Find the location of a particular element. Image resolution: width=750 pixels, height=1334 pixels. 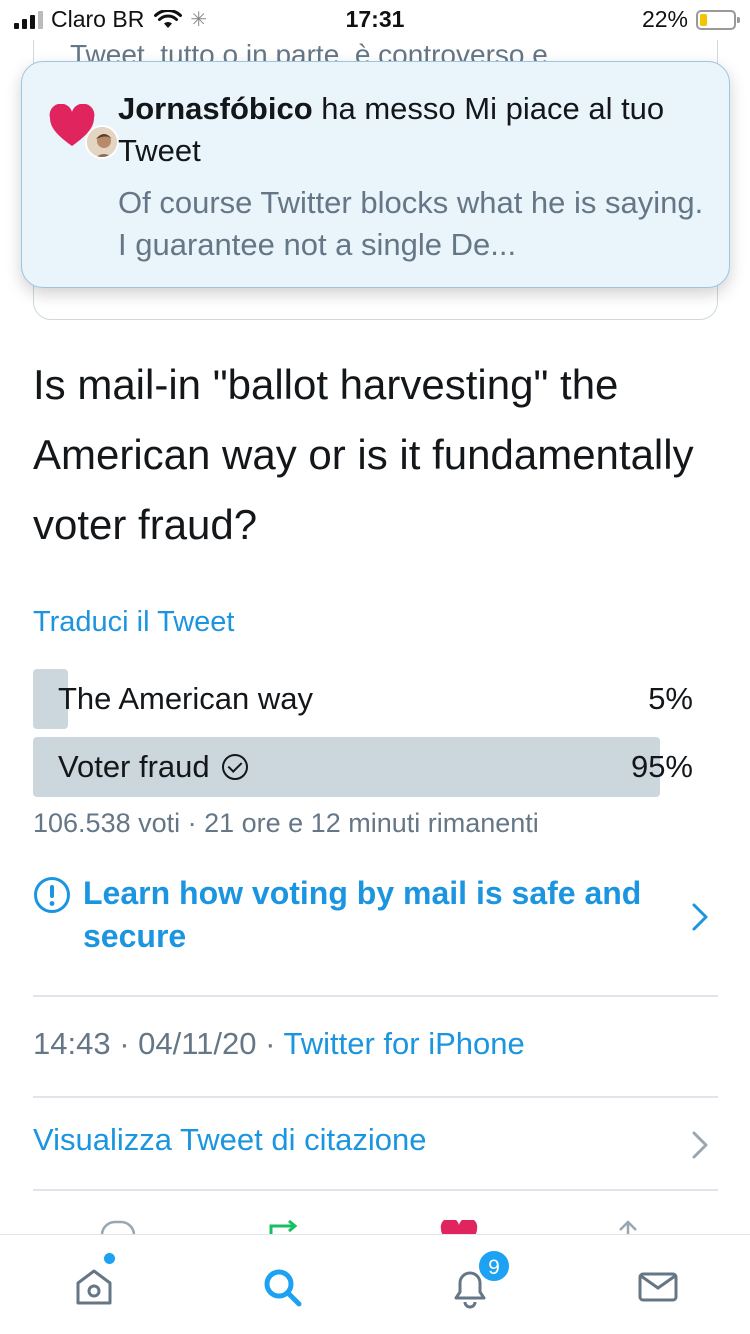

reply-icon is located at coordinates (118, 1227).